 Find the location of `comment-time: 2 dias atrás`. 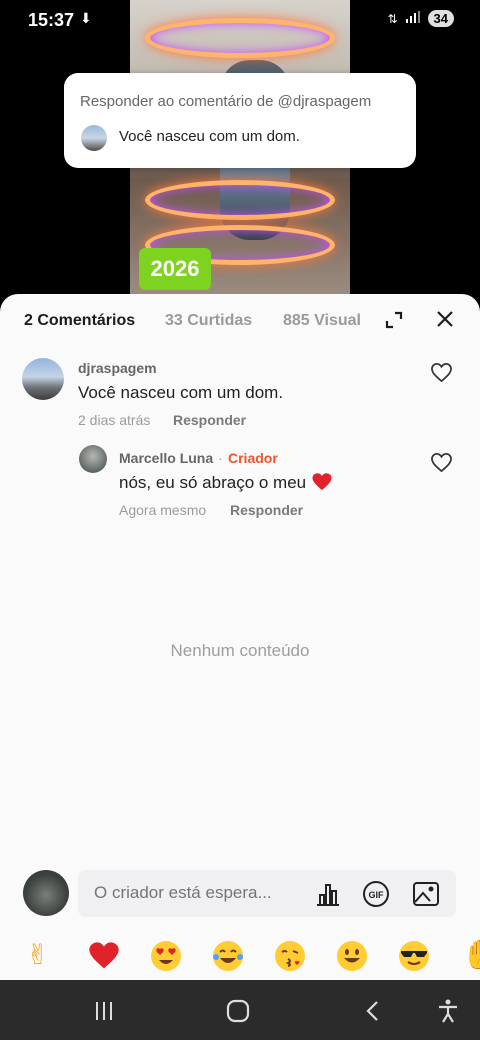

comment-time: 2 dias atrás is located at coordinates (114, 420).